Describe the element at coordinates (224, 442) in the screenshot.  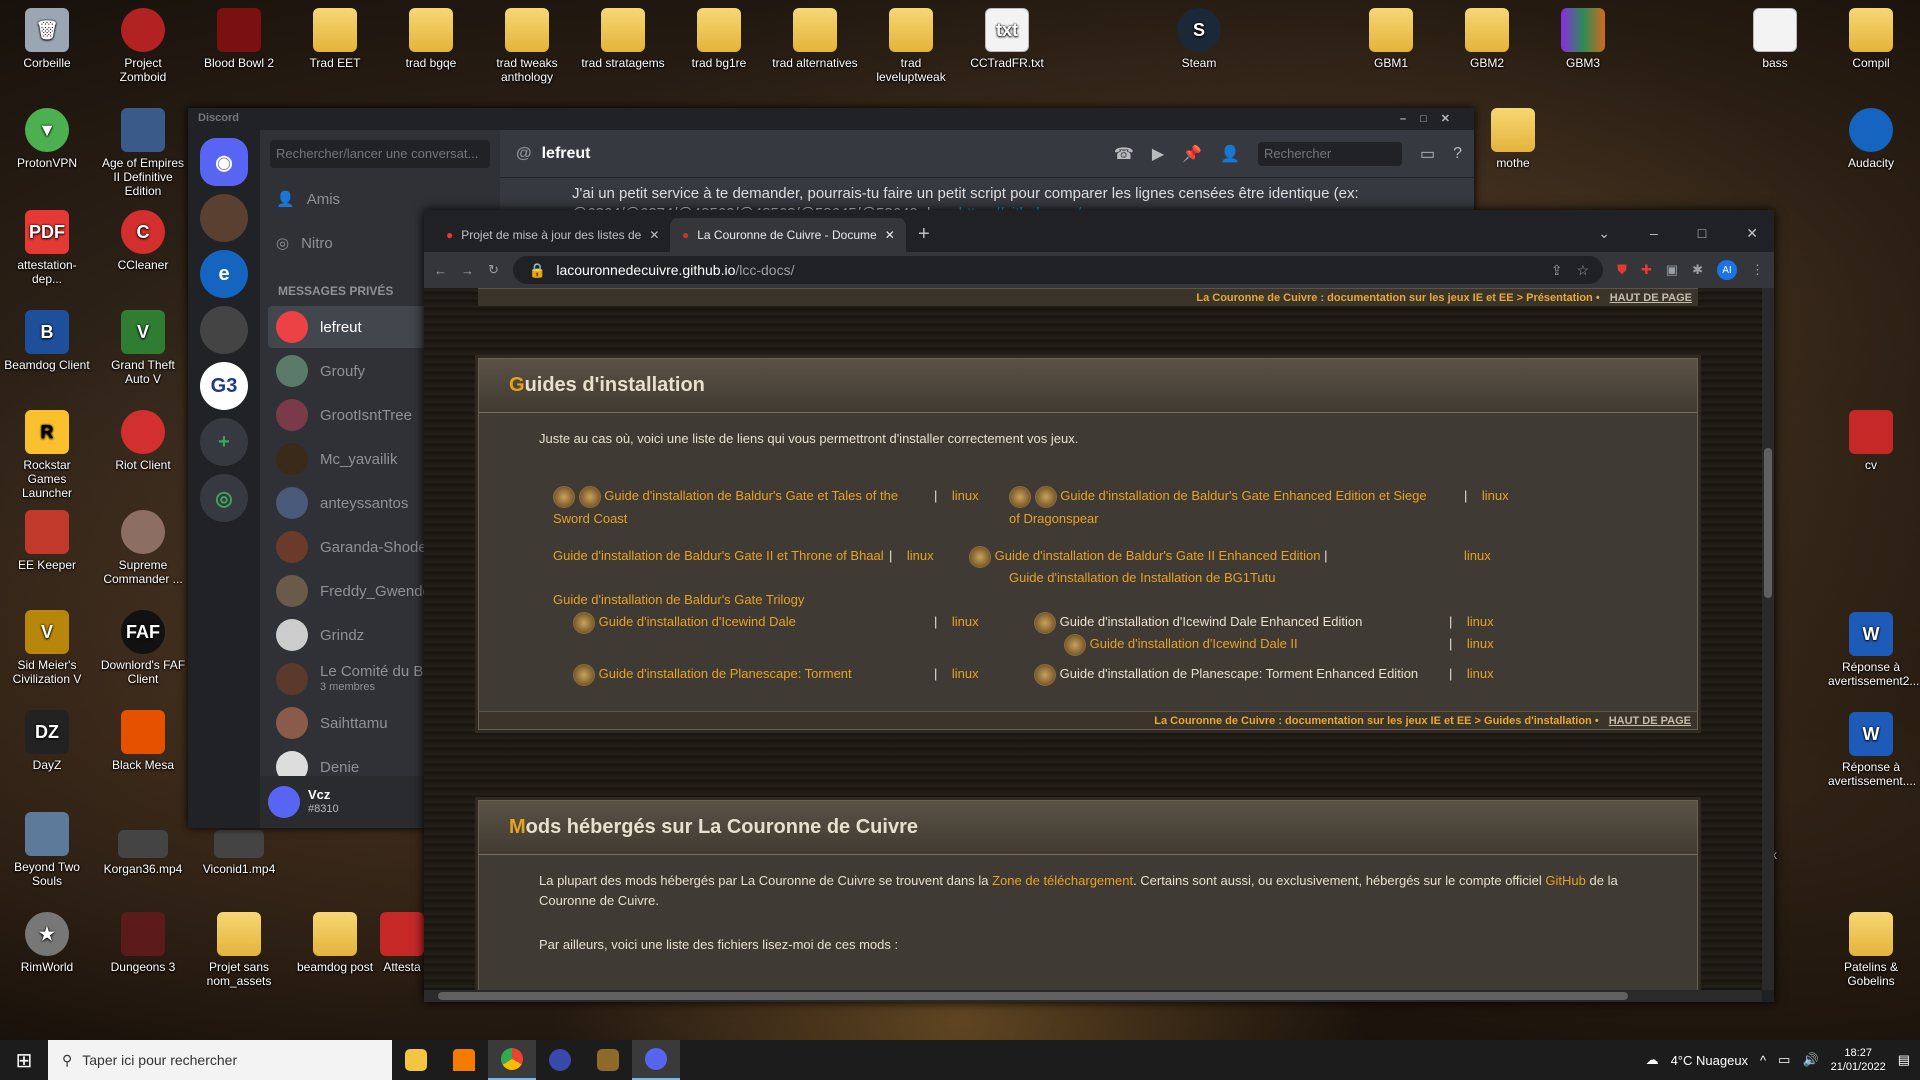
I see `add-server-icon: +` at that location.